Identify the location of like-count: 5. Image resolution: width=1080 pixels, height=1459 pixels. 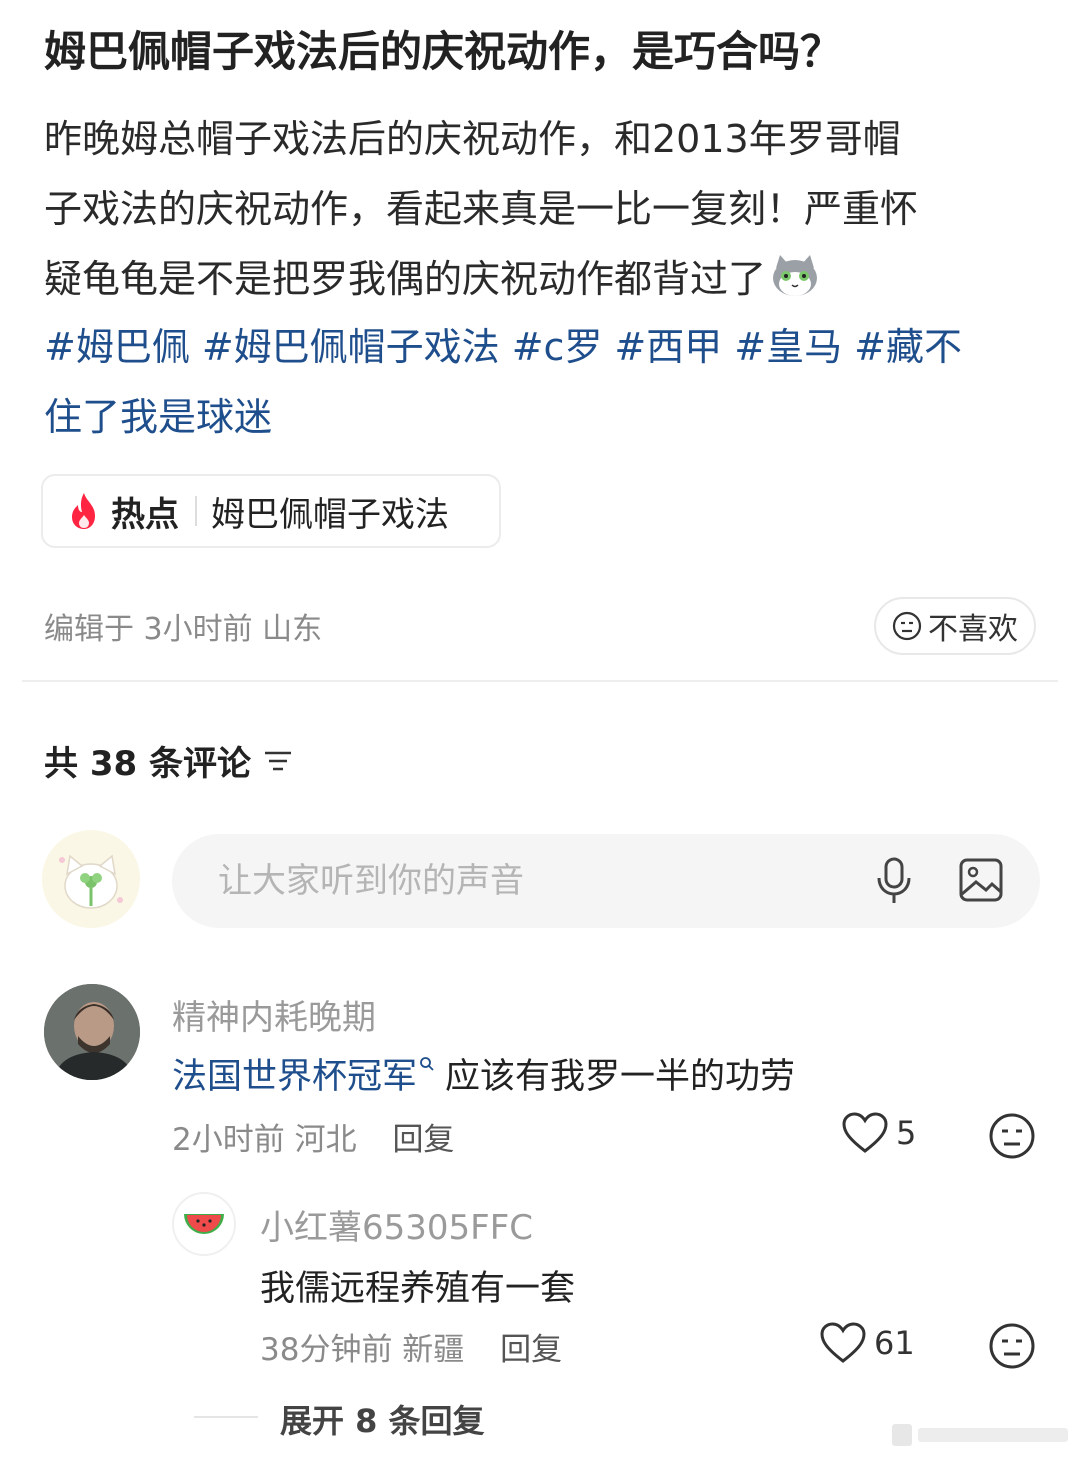
(906, 1133).